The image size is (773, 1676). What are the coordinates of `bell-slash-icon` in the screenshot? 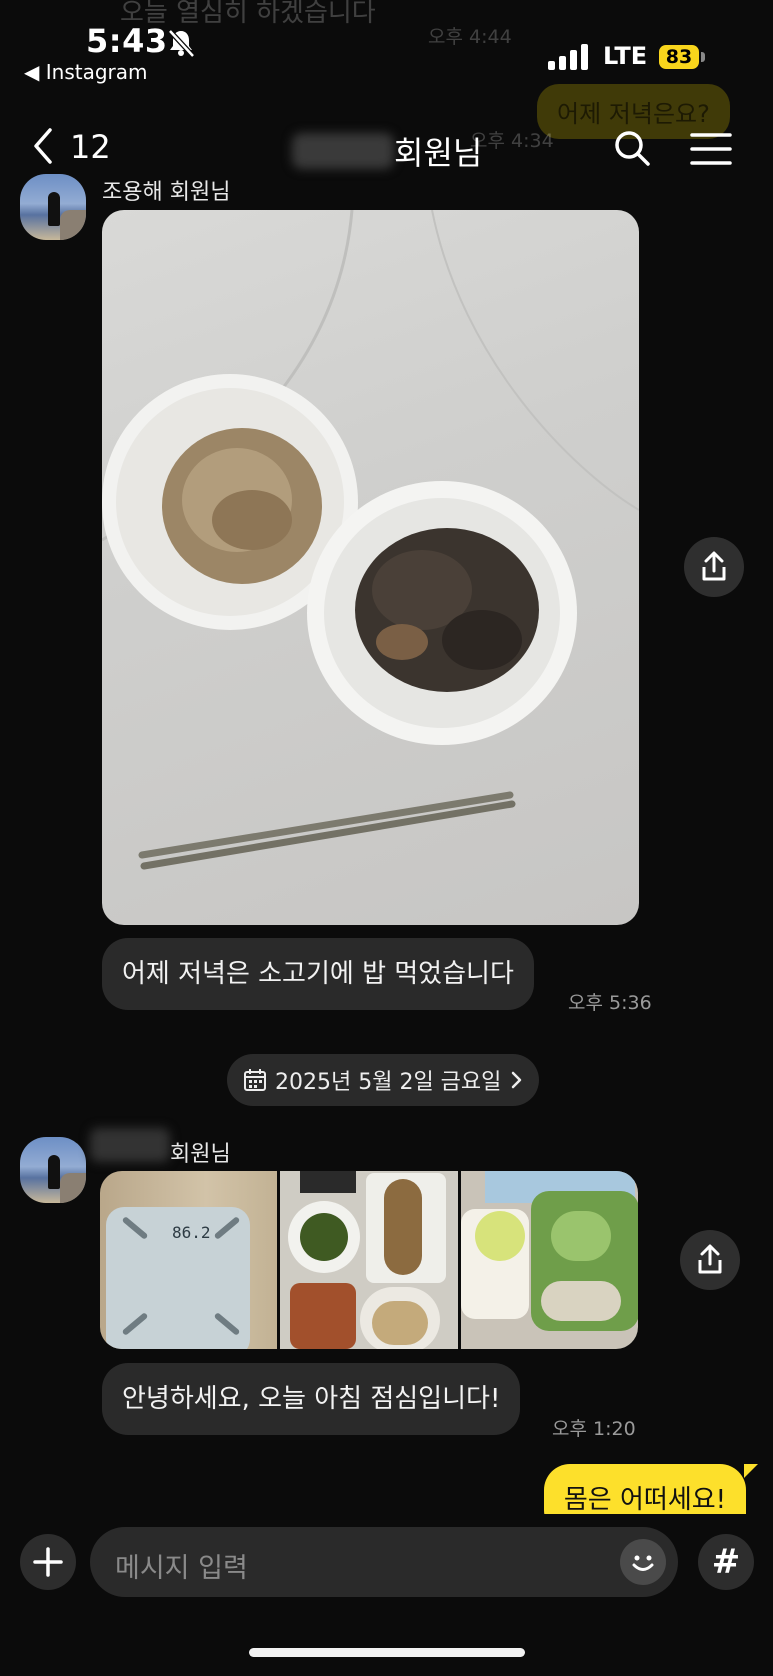 It's located at (181, 43).